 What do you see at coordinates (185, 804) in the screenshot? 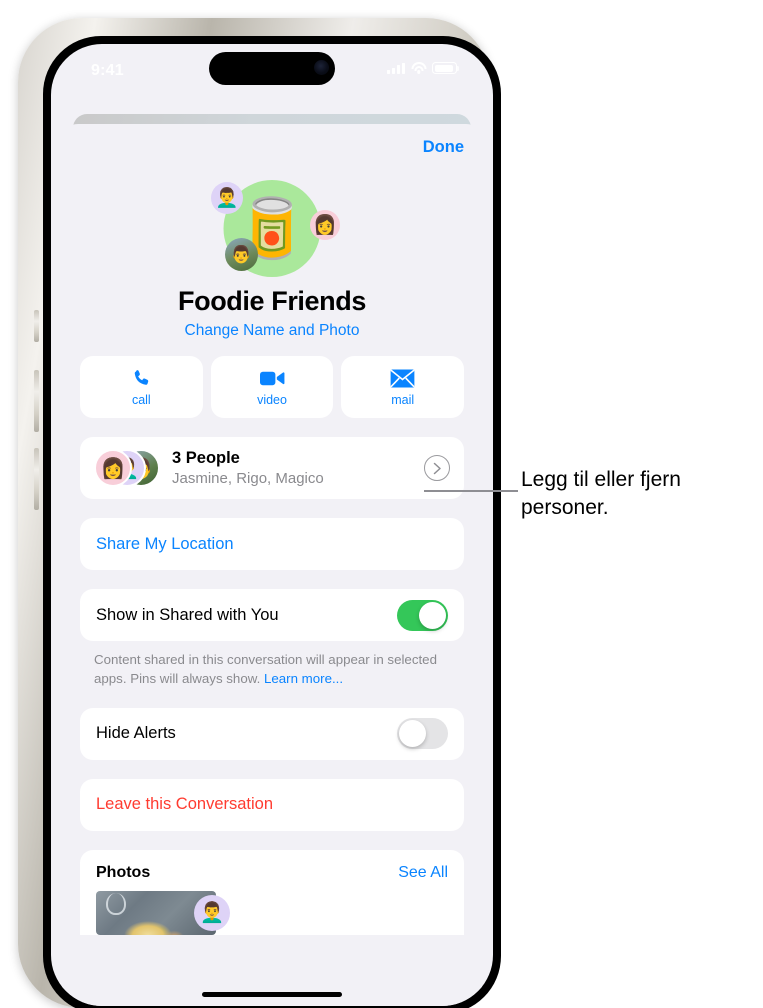
I see `leave-conversation-label: Leave this Conversation` at bounding box center [185, 804].